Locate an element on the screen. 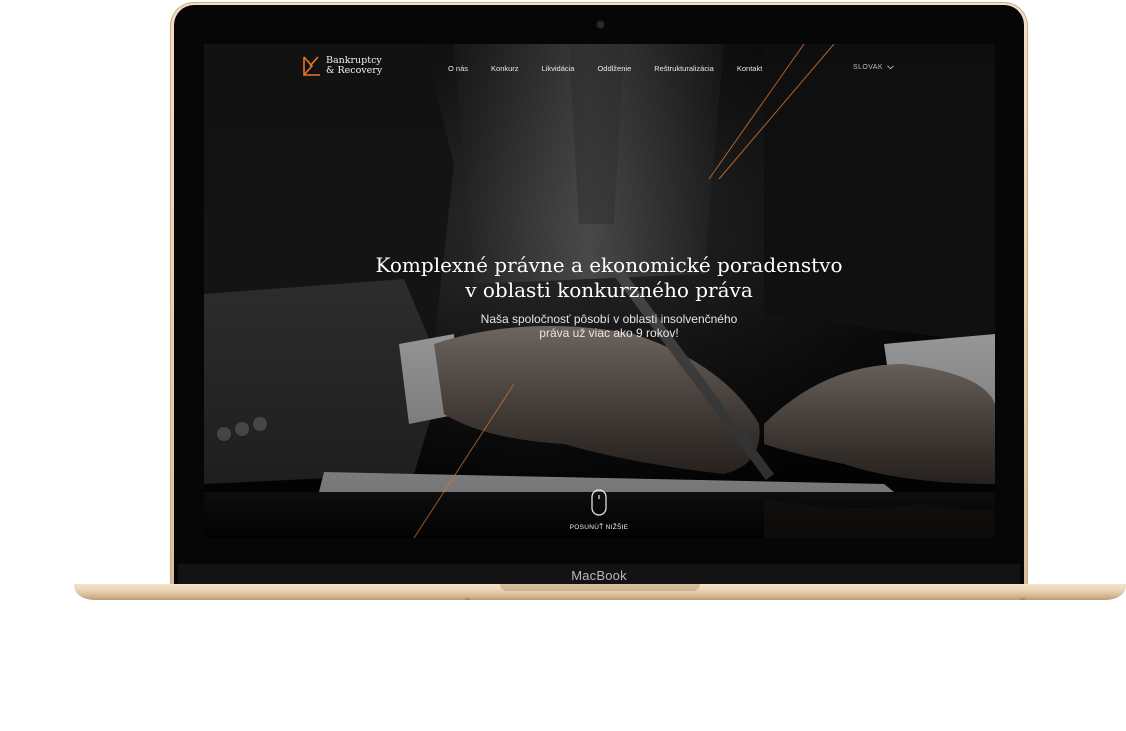 Image resolution: width=1126 pixels, height=731 pixels. nav-item-o-nas: O nás is located at coordinates (458, 68).